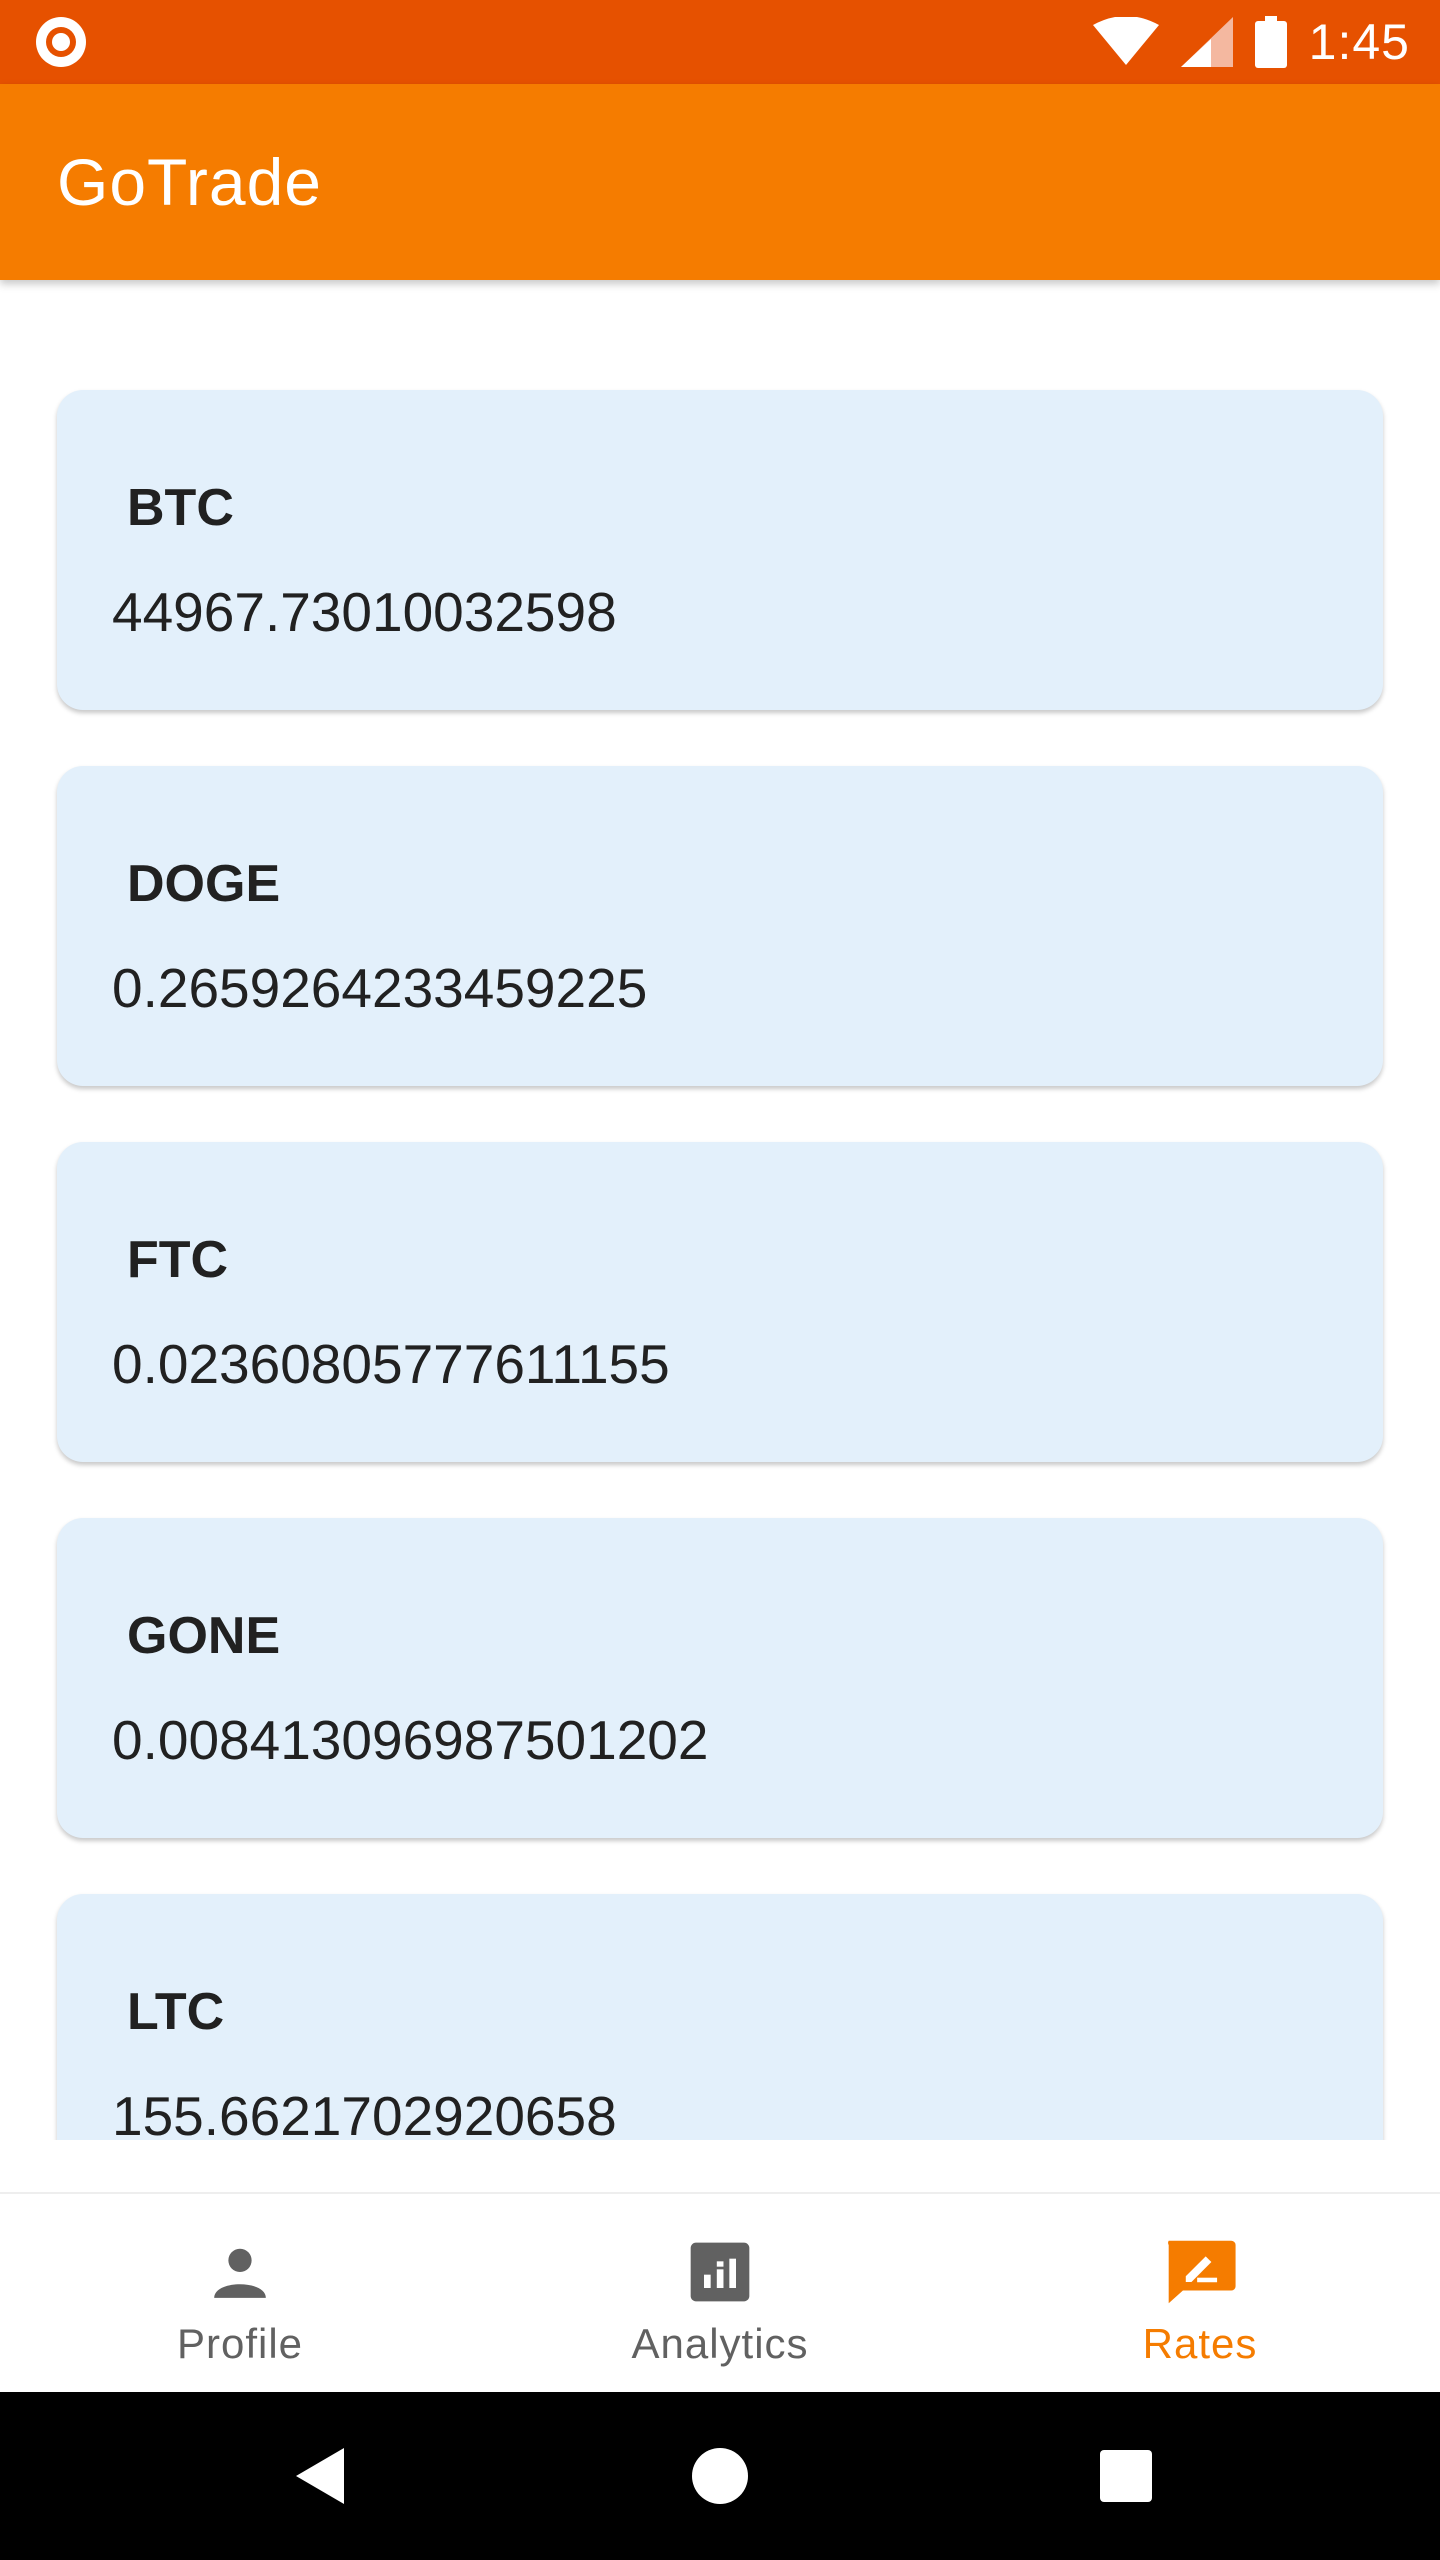 This screenshot has height=2560, width=1440. Describe the element at coordinates (720, 1678) in the screenshot. I see `rate-card-gone: GONE 0.008413096987501202` at that location.